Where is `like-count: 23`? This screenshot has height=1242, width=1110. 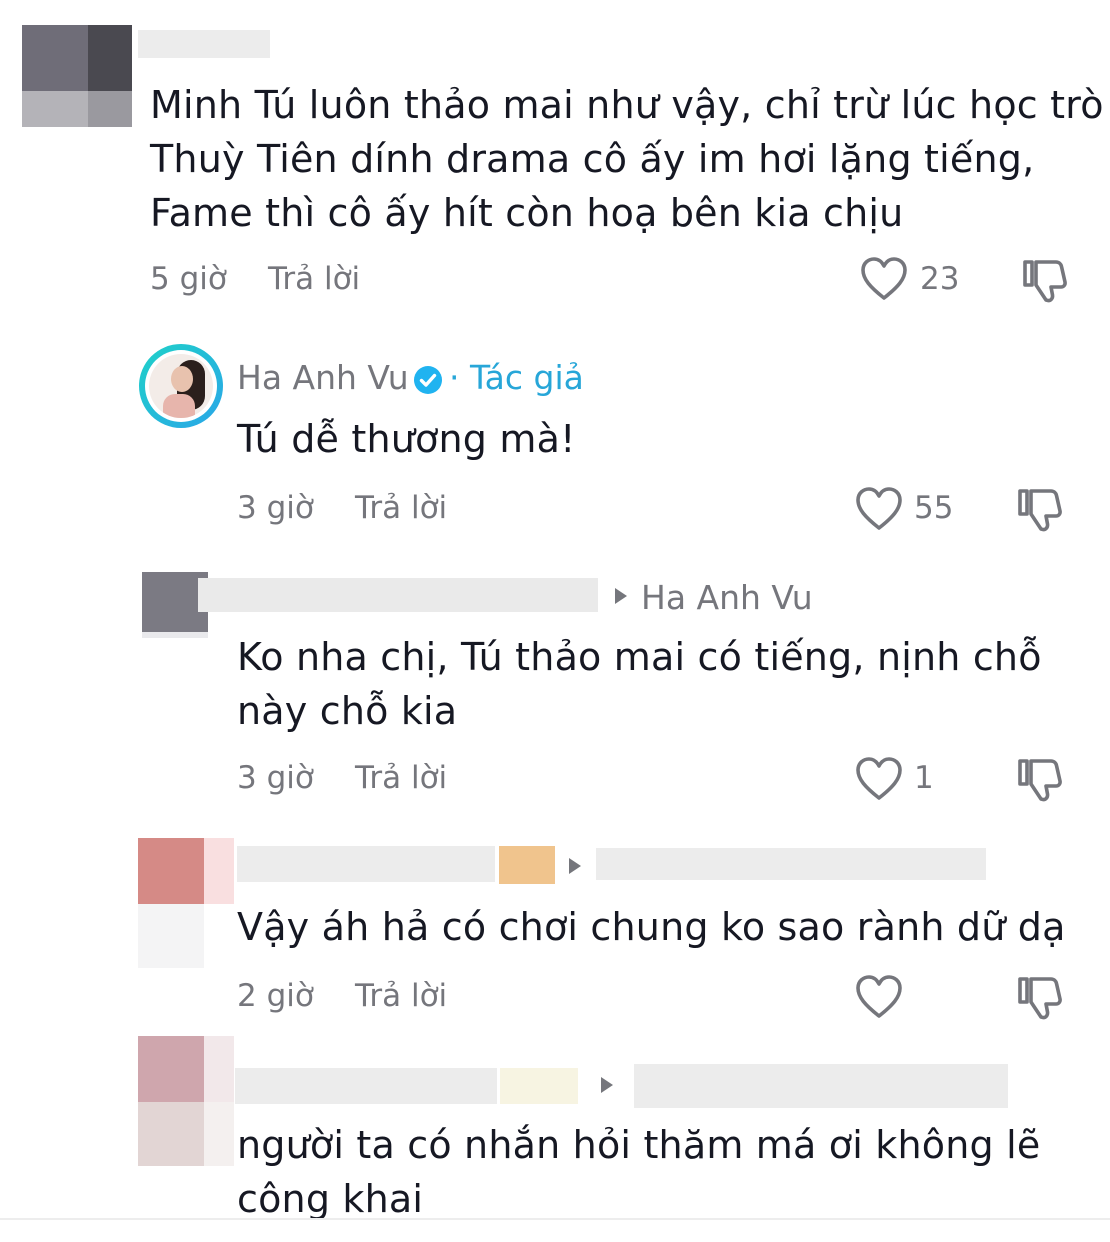
like-count: 23 is located at coordinates (940, 279).